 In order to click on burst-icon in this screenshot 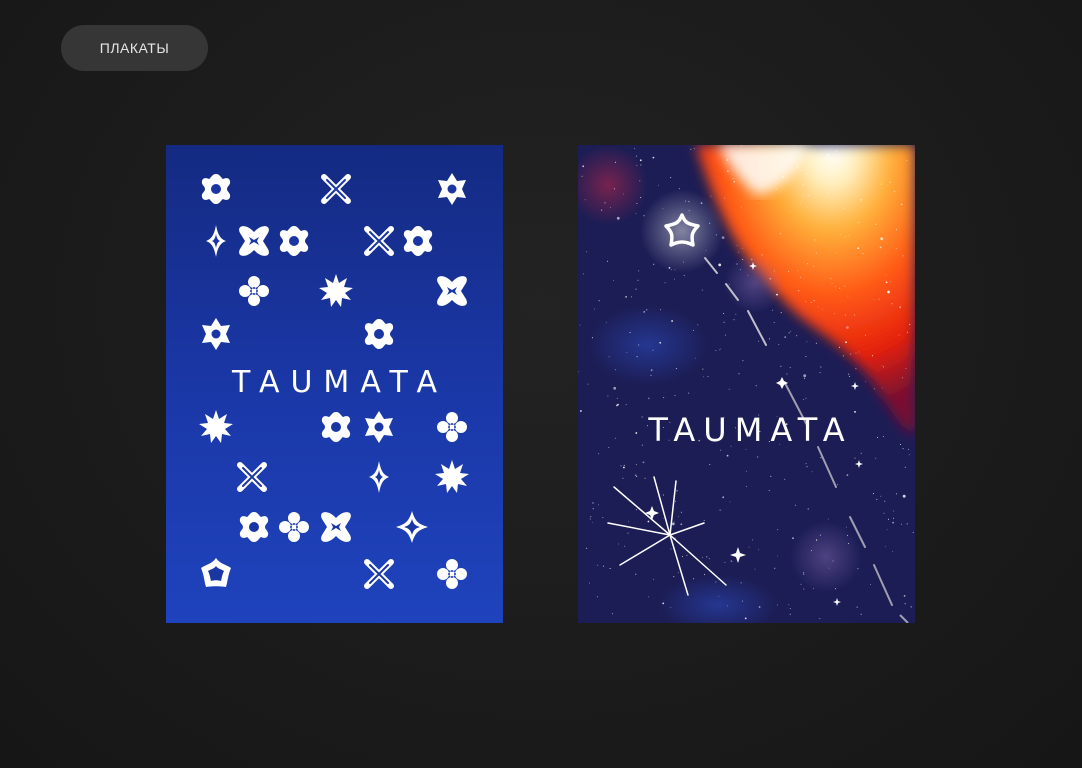, I will do `click(452, 476)`.